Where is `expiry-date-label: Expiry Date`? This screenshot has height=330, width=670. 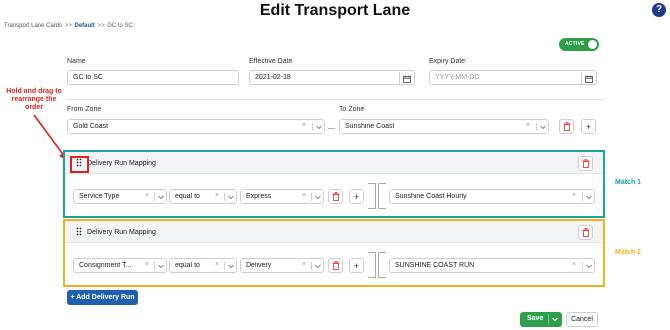
expiry-date-label: Expiry Date is located at coordinates (447, 61).